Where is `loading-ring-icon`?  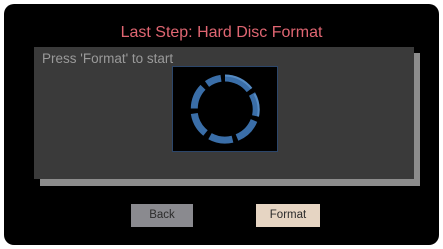 loading-ring-icon is located at coordinates (225, 109).